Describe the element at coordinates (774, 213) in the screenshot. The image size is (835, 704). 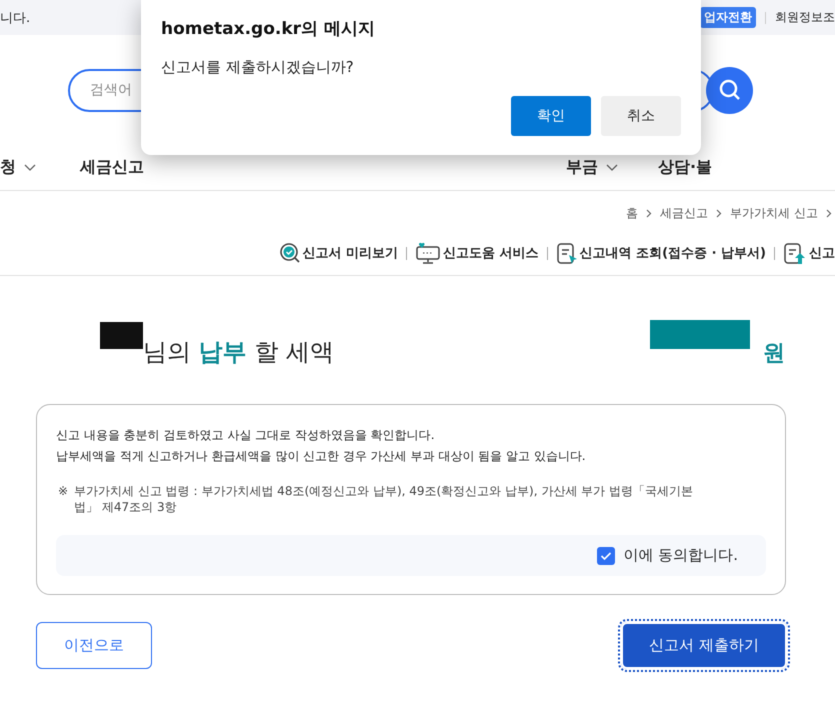
I see `breadcrumb-item: 부가가치세 신고` at that location.